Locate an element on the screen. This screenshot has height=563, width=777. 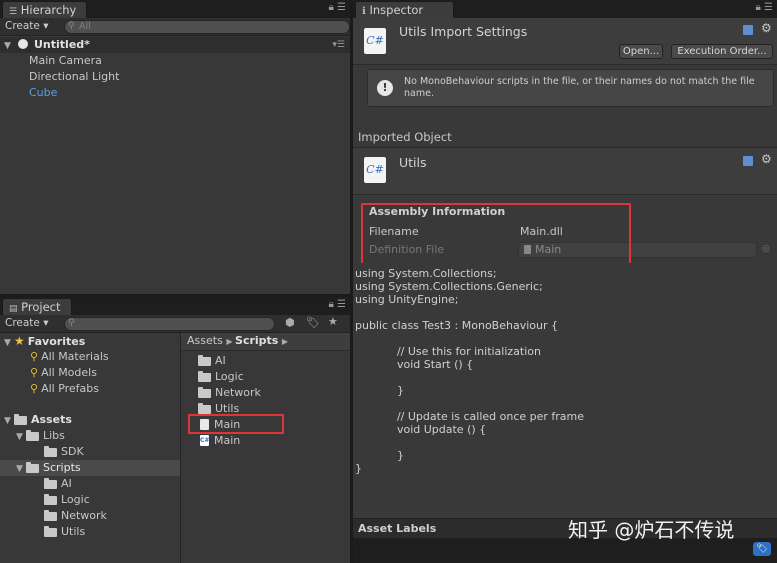
favorite-all-prefabs: ⚲ All Prefabs is located at coordinates (64, 389).